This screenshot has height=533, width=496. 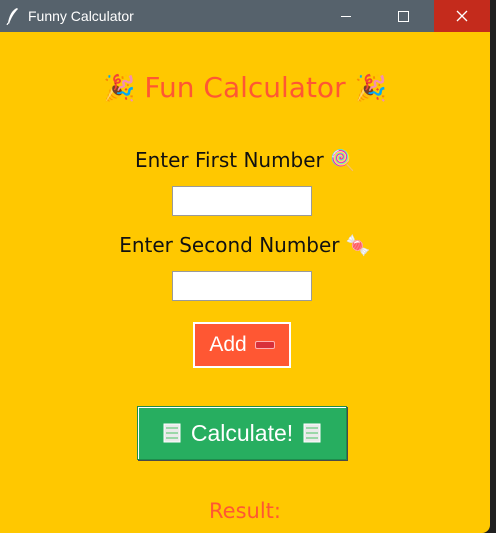 What do you see at coordinates (264, 345) in the screenshot?
I see `minus-icon` at bounding box center [264, 345].